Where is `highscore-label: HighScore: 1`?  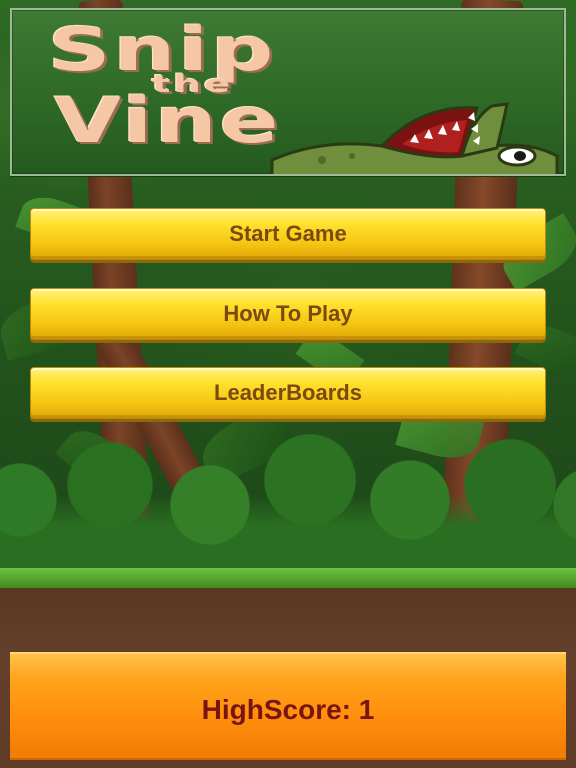 highscore-label: HighScore: 1 is located at coordinates (288, 709).